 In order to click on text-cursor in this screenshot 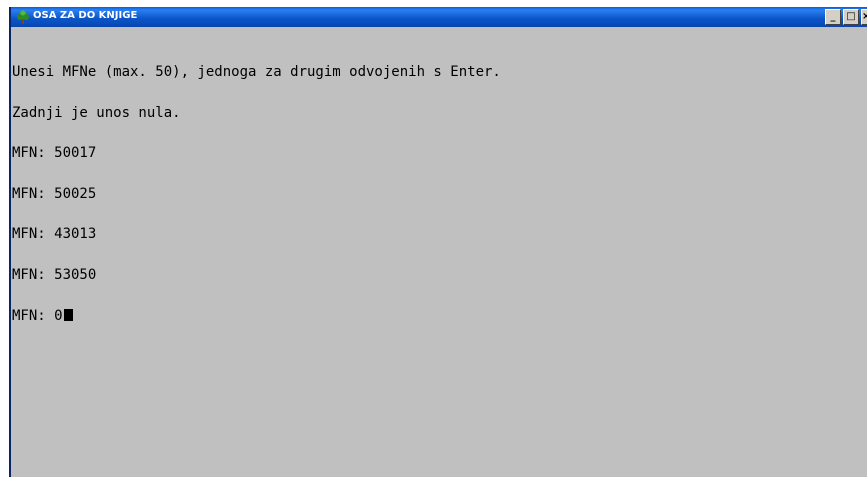, I will do `click(68, 315)`.